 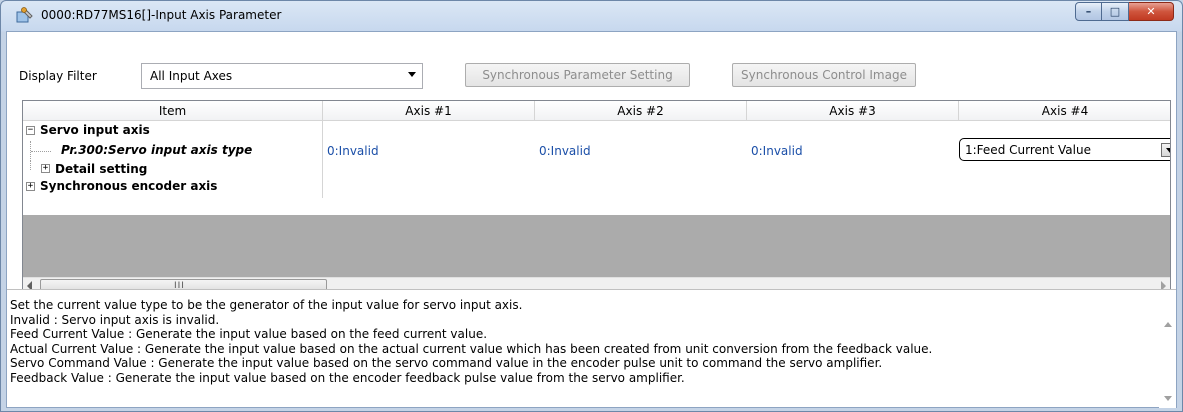 What do you see at coordinates (173, 111) in the screenshot?
I see `column-header-item: Item` at bounding box center [173, 111].